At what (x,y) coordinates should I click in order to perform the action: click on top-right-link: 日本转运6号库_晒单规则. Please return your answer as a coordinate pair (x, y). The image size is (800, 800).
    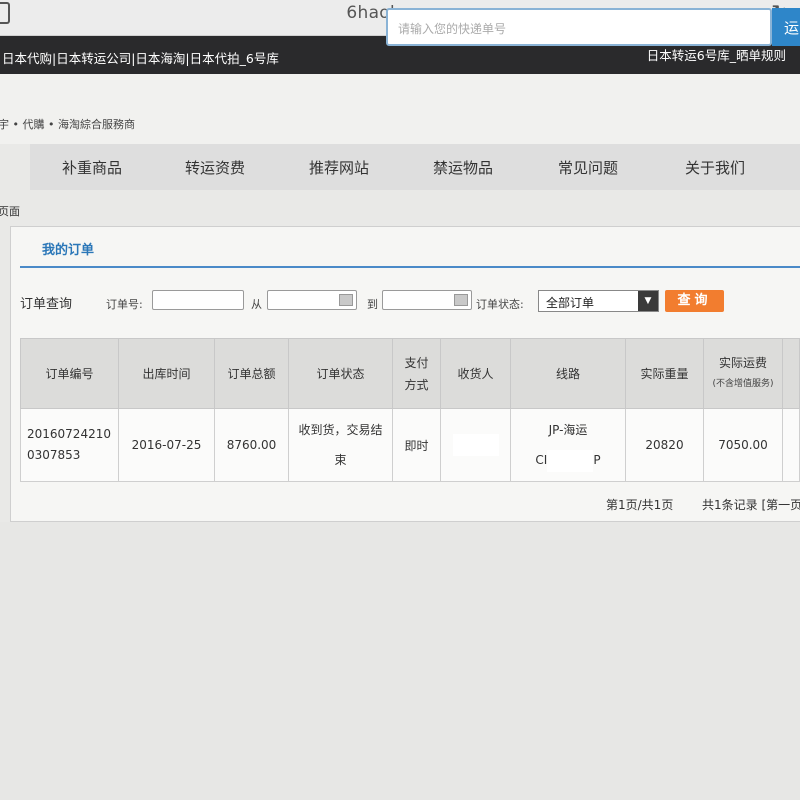
    Looking at the image, I should click on (716, 54).